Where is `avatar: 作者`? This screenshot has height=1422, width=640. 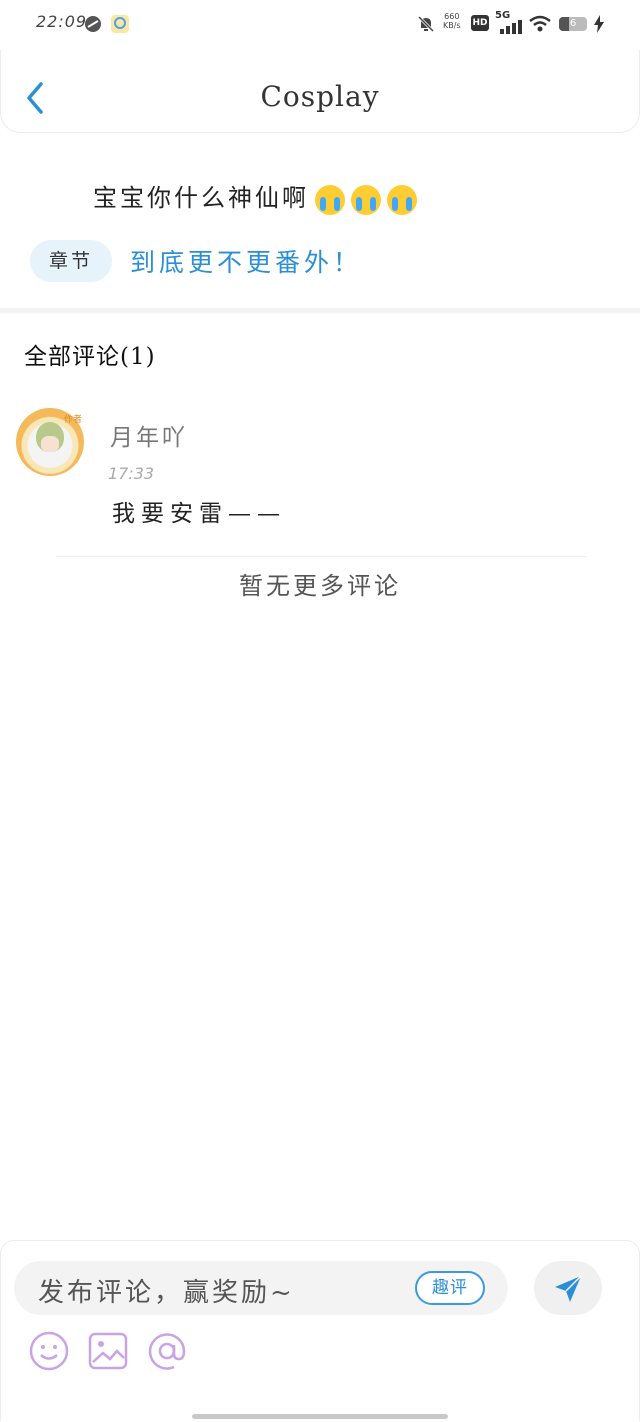
avatar: 作者 is located at coordinates (50, 442).